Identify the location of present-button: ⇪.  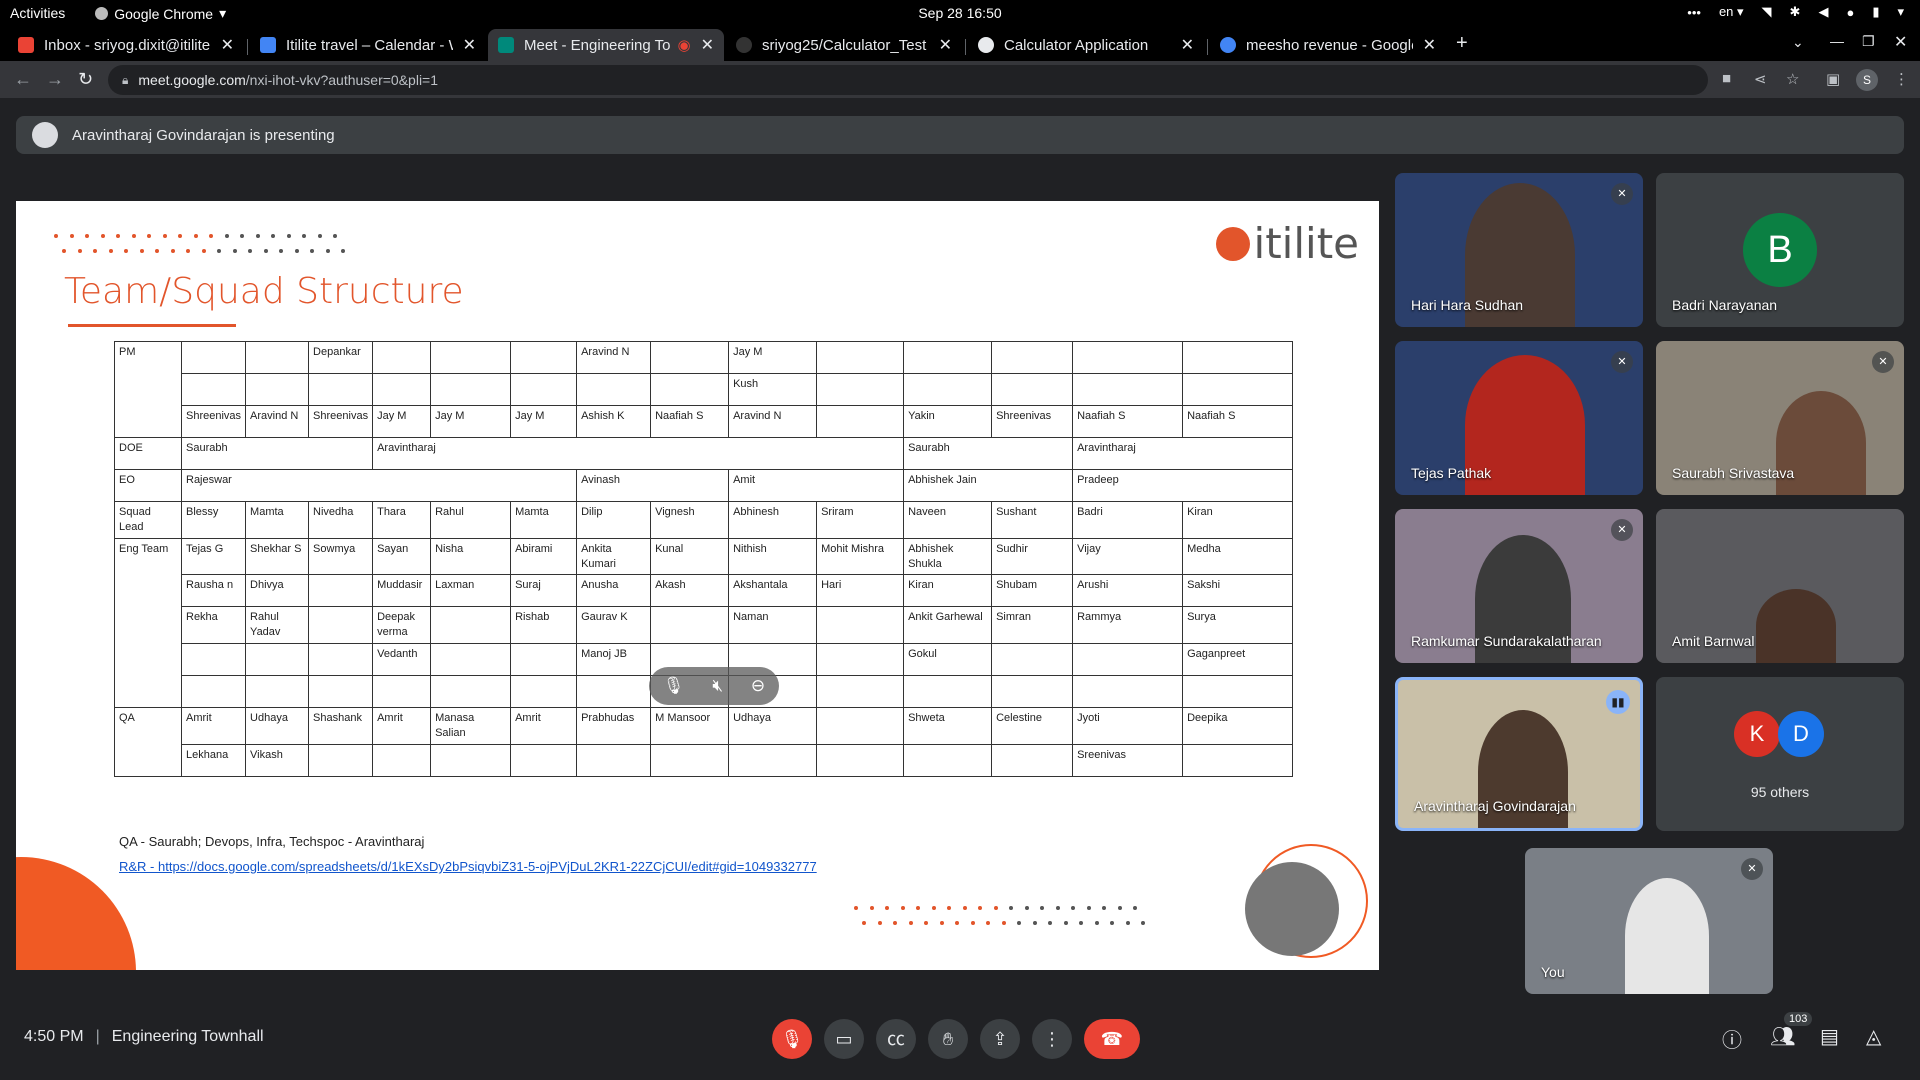
(1000, 1039).